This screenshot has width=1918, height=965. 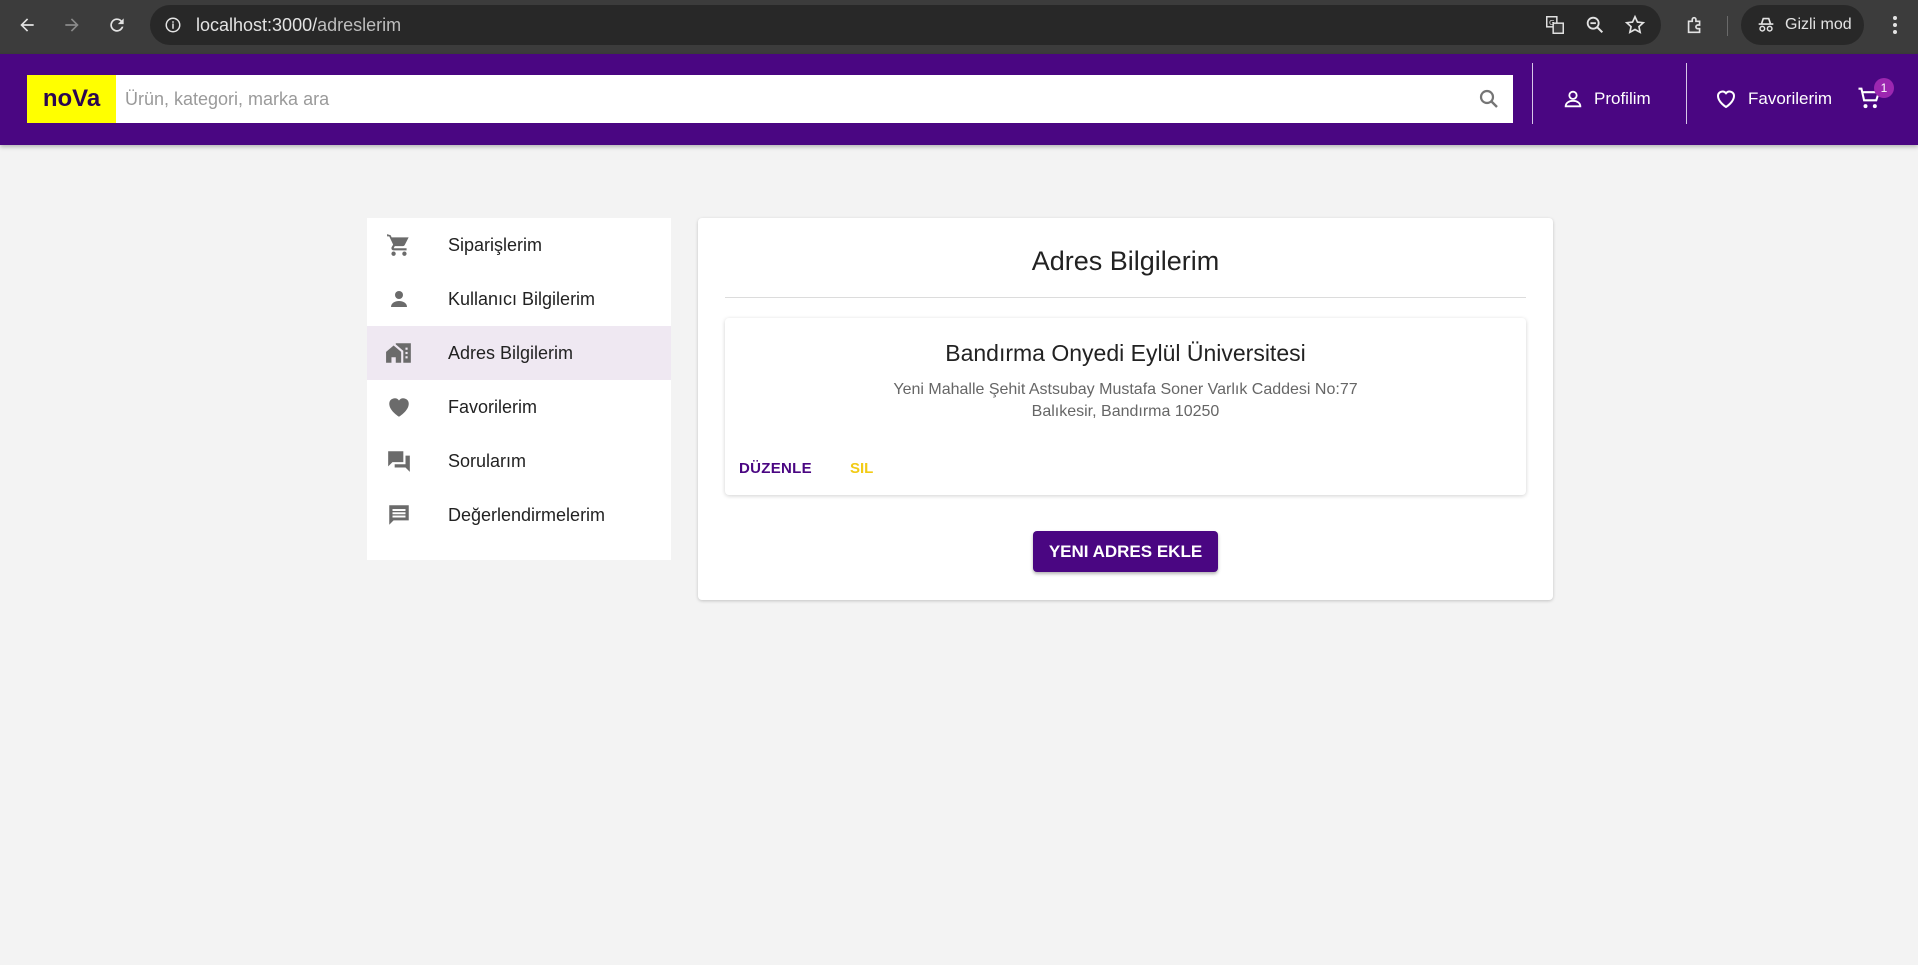 What do you see at coordinates (399, 461) in the screenshot?
I see `forum-icon` at bounding box center [399, 461].